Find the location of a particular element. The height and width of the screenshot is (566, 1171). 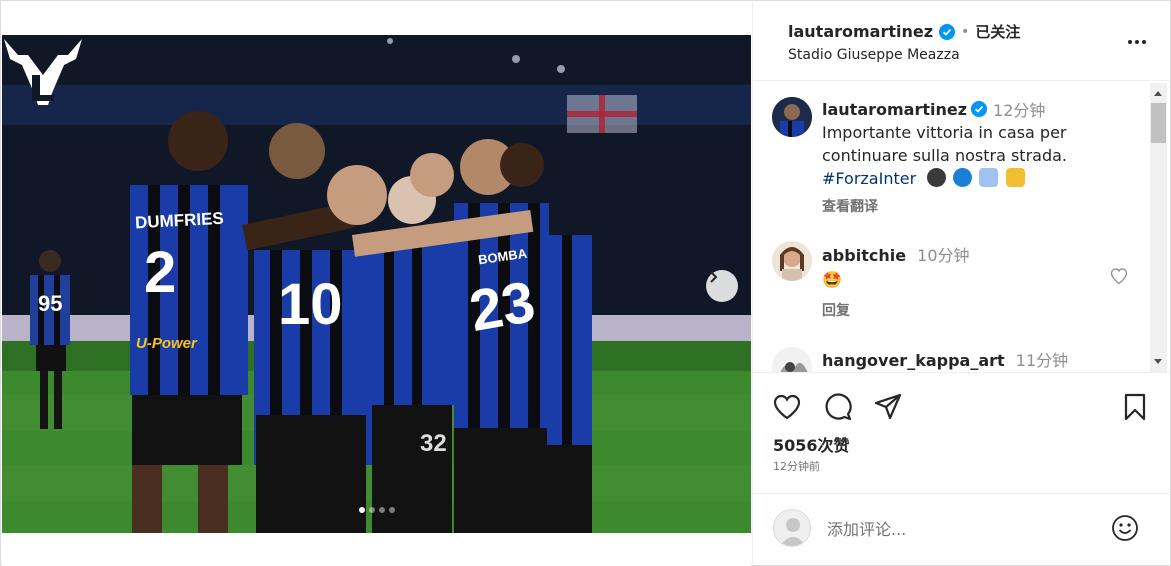

comment-bubble-icon is located at coordinates (838, 407).